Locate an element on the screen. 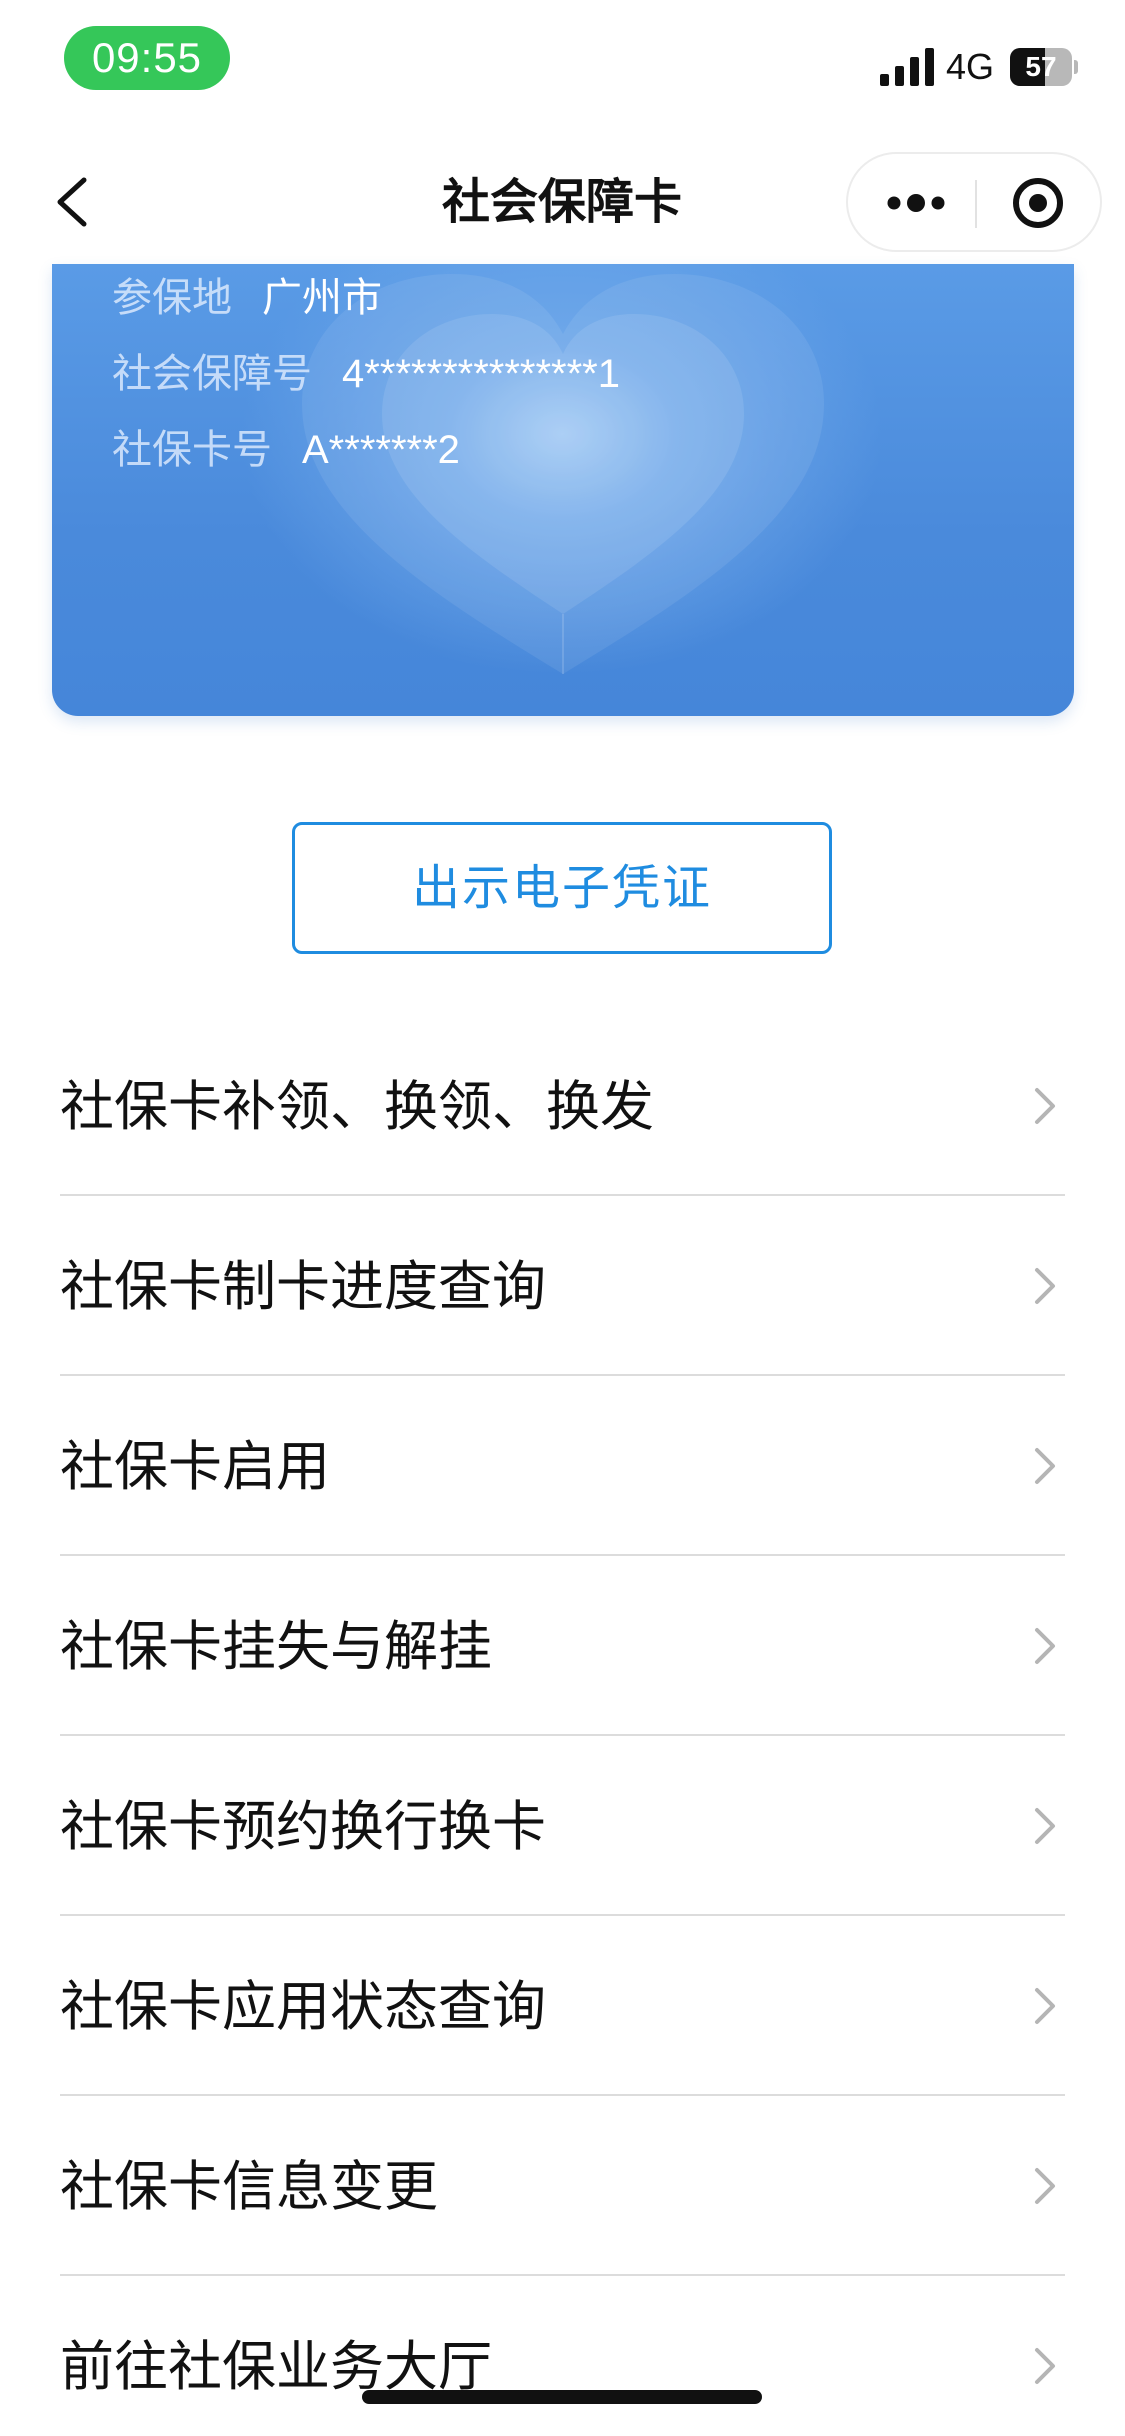 This screenshot has width=1125, height=2436. card-label: 社保卡号 is located at coordinates (192, 450).